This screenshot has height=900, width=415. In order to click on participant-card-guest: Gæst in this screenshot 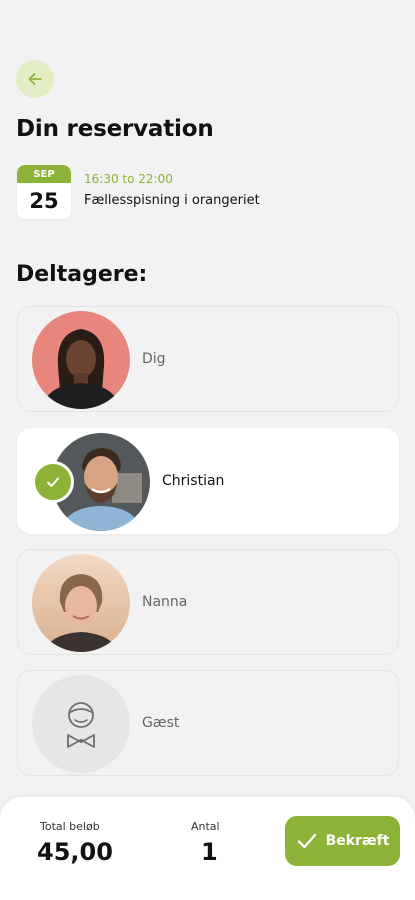, I will do `click(208, 723)`.